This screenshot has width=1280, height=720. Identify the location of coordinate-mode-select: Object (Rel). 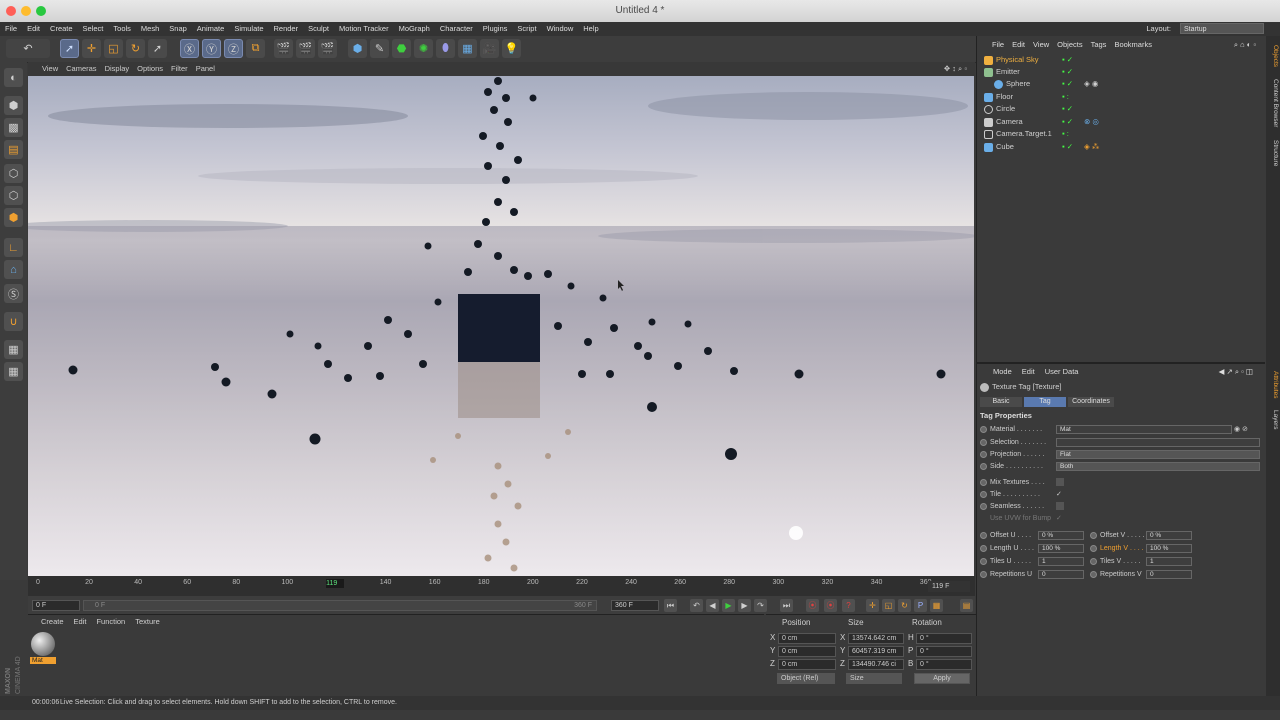
(806, 678).